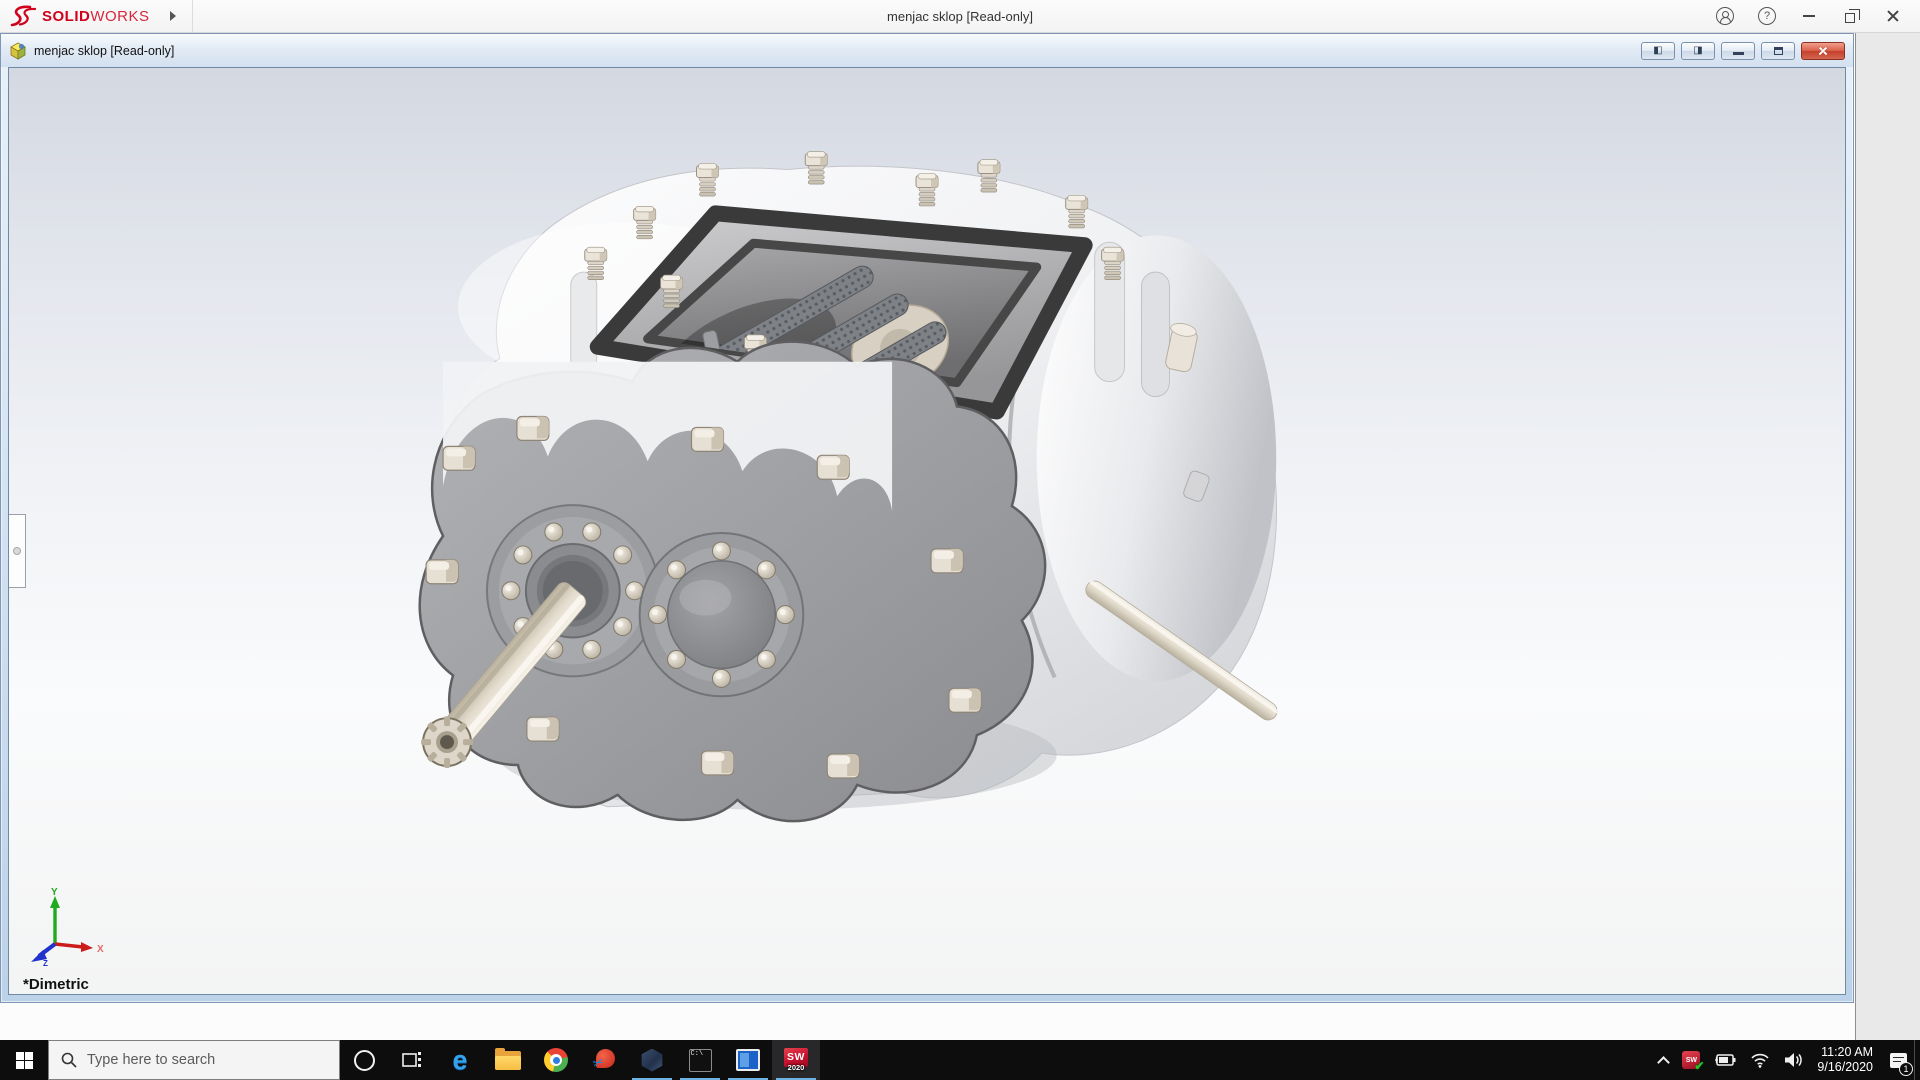 This screenshot has width=1920, height=1080. What do you see at coordinates (1847, 1052) in the screenshot?
I see `tray-time: 11:20 AM` at bounding box center [1847, 1052].